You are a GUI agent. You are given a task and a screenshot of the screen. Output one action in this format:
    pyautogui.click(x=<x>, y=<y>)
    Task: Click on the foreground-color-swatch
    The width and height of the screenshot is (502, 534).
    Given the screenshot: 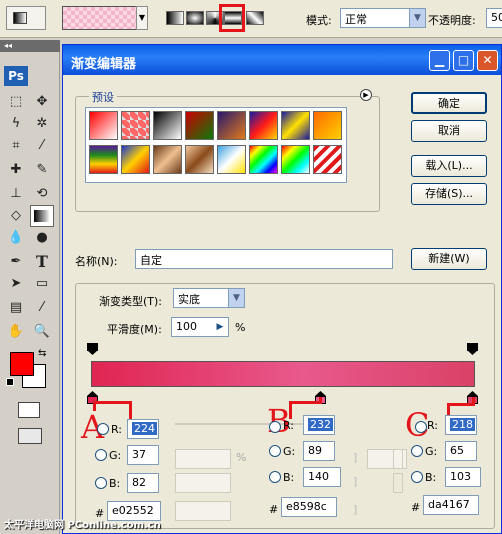 What is the action you would take?
    pyautogui.click(x=22, y=364)
    